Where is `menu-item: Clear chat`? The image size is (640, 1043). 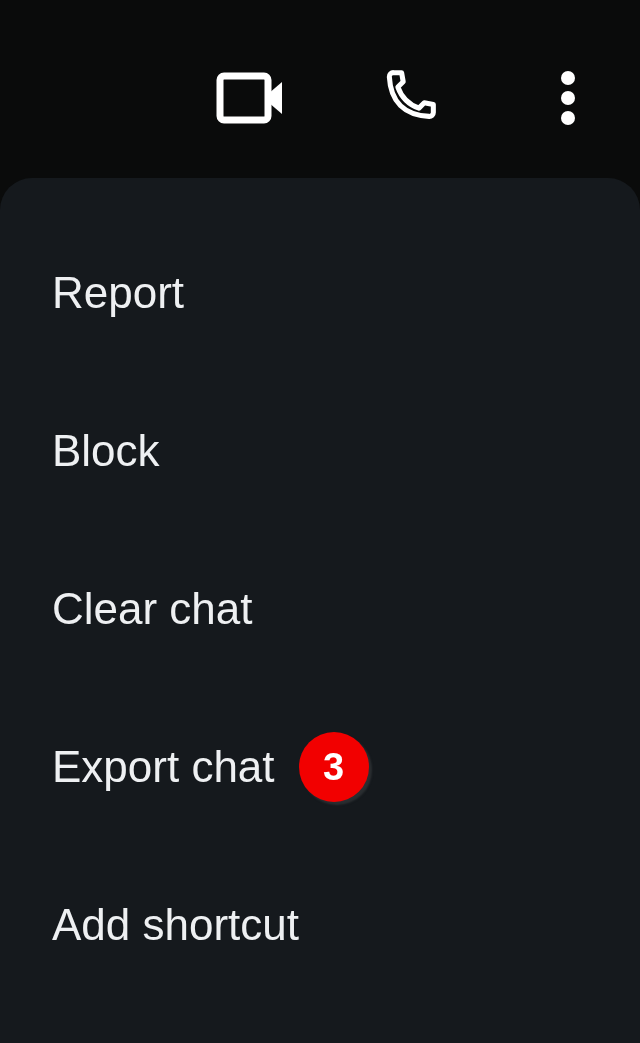
menu-item: Clear chat is located at coordinates (152, 609).